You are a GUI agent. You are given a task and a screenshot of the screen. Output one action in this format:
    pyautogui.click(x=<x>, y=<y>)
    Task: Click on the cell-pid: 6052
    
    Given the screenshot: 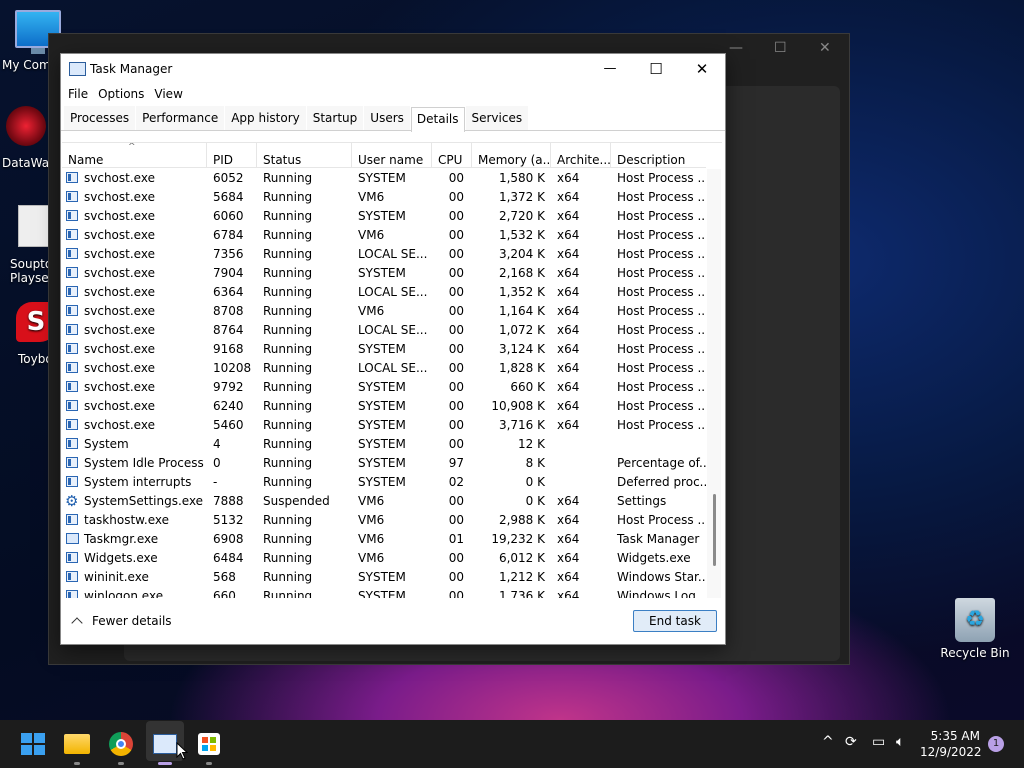 What is the action you would take?
    pyautogui.click(x=228, y=178)
    